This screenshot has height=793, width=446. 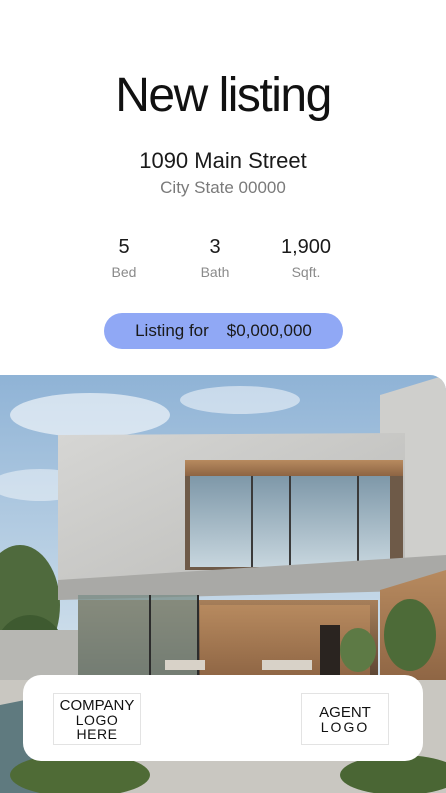 What do you see at coordinates (306, 247) in the screenshot?
I see `sqft-value: 1,900` at bounding box center [306, 247].